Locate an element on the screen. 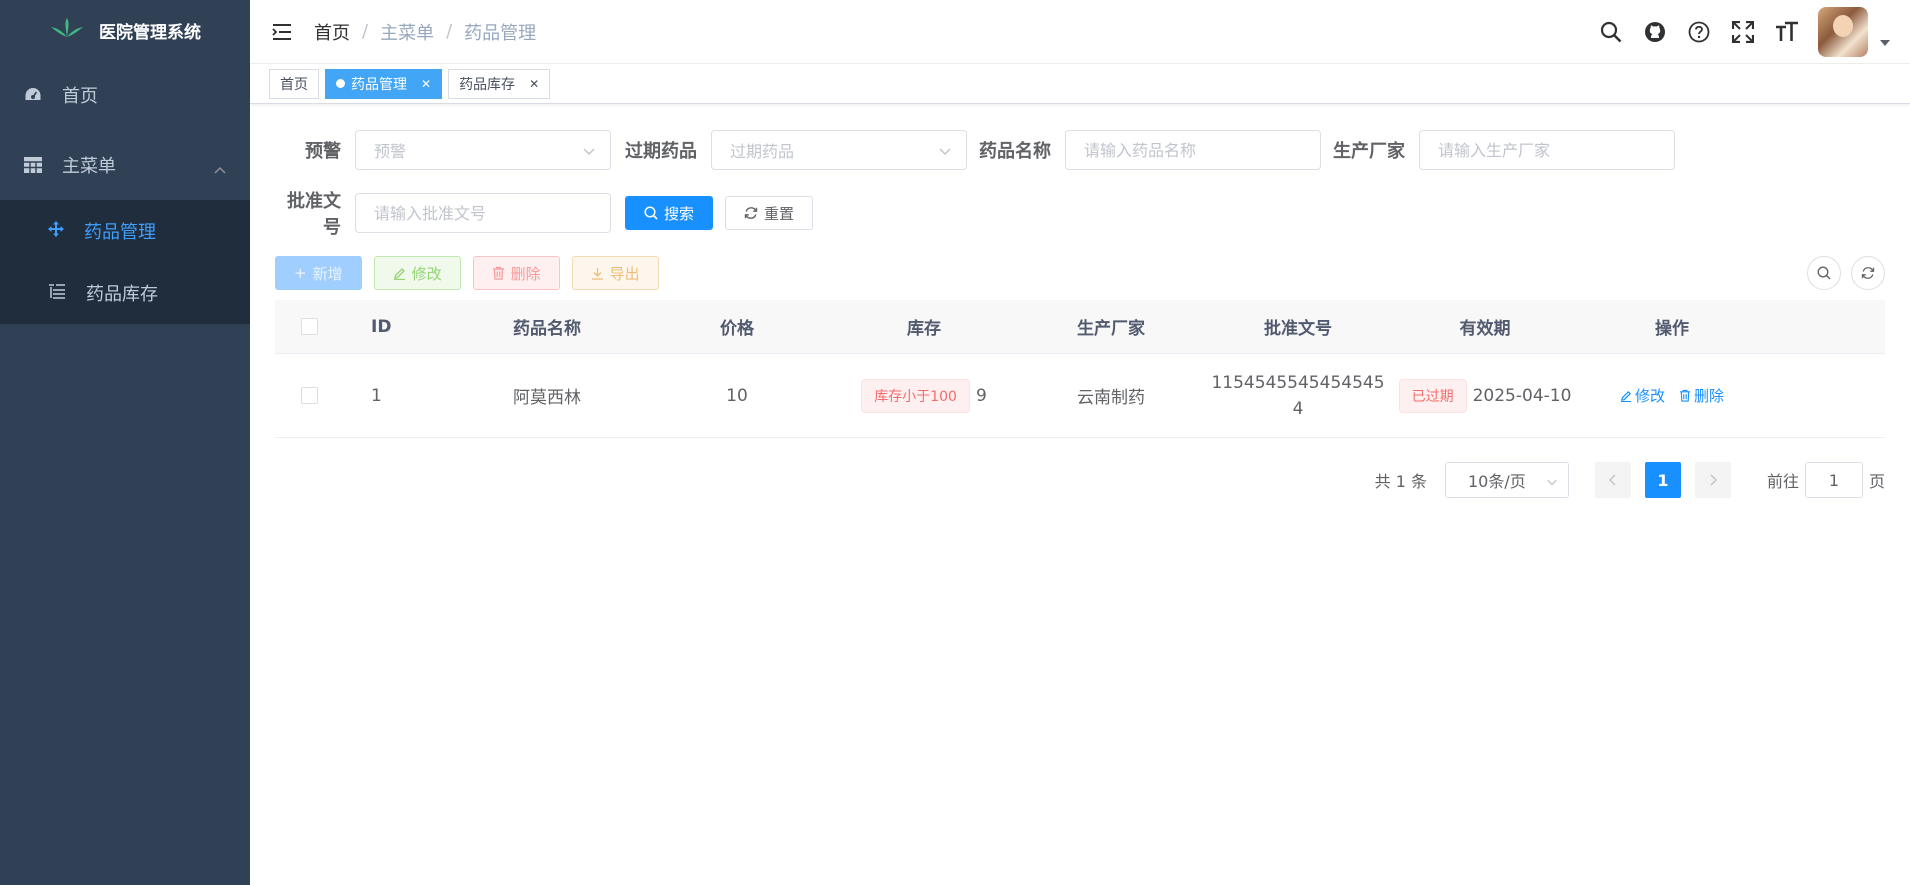  edit-icon is located at coordinates (399, 273).